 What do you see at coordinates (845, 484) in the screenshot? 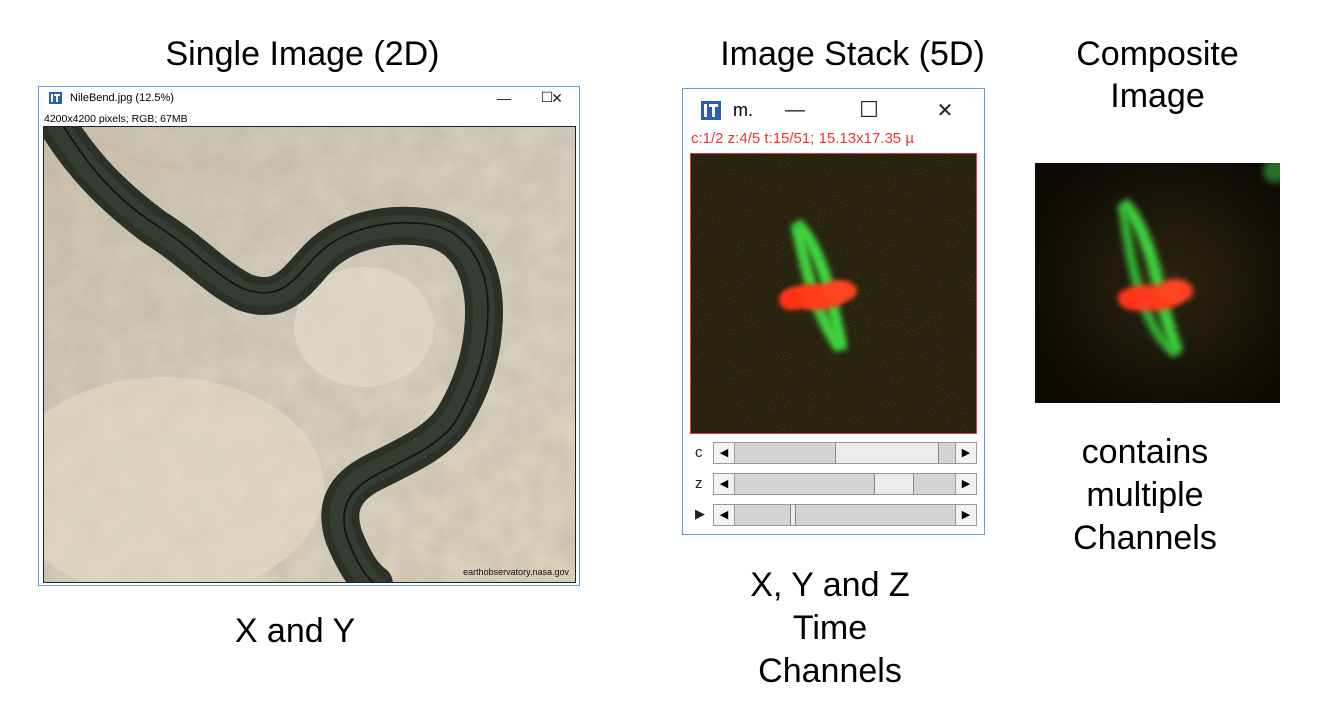
I see `z-scrollbar: ◀ ▶` at bounding box center [845, 484].